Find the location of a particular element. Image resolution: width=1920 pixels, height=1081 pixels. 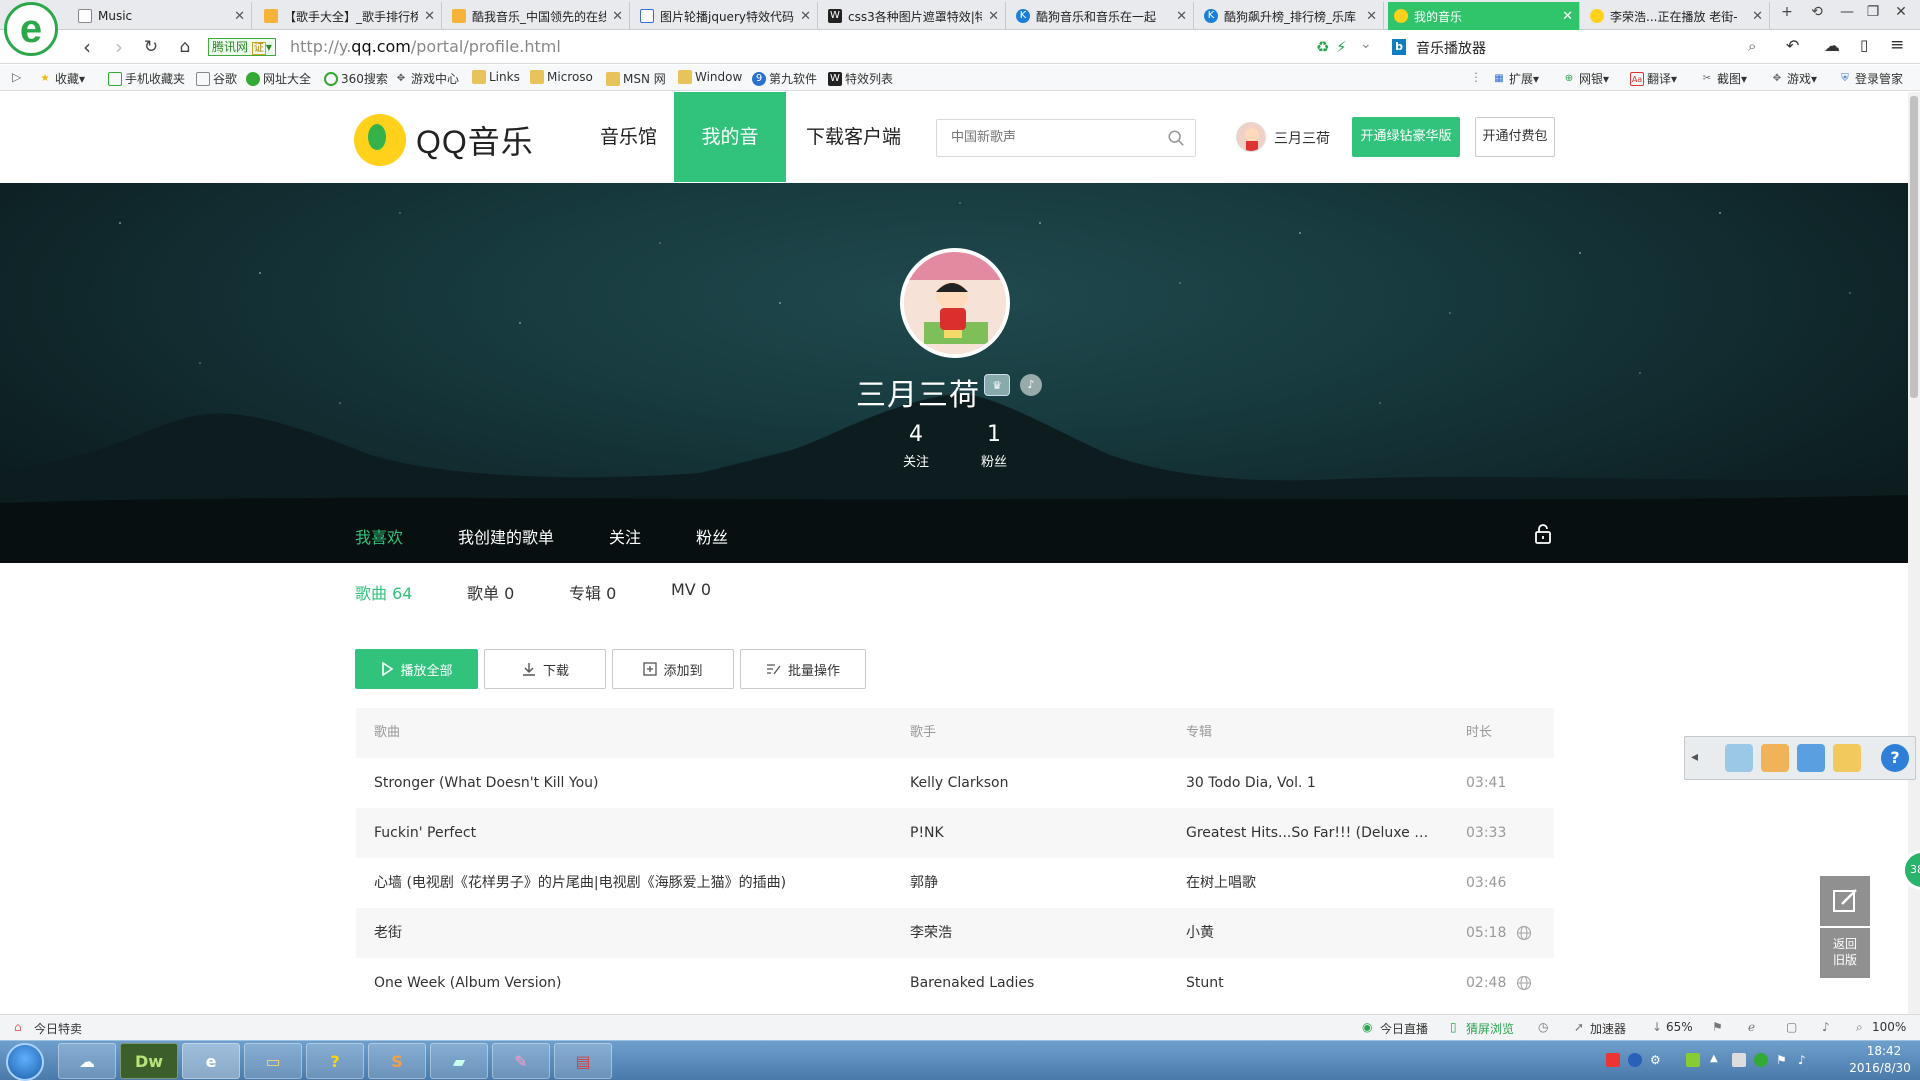

subtab-albums: 专辑 0 is located at coordinates (592, 592).